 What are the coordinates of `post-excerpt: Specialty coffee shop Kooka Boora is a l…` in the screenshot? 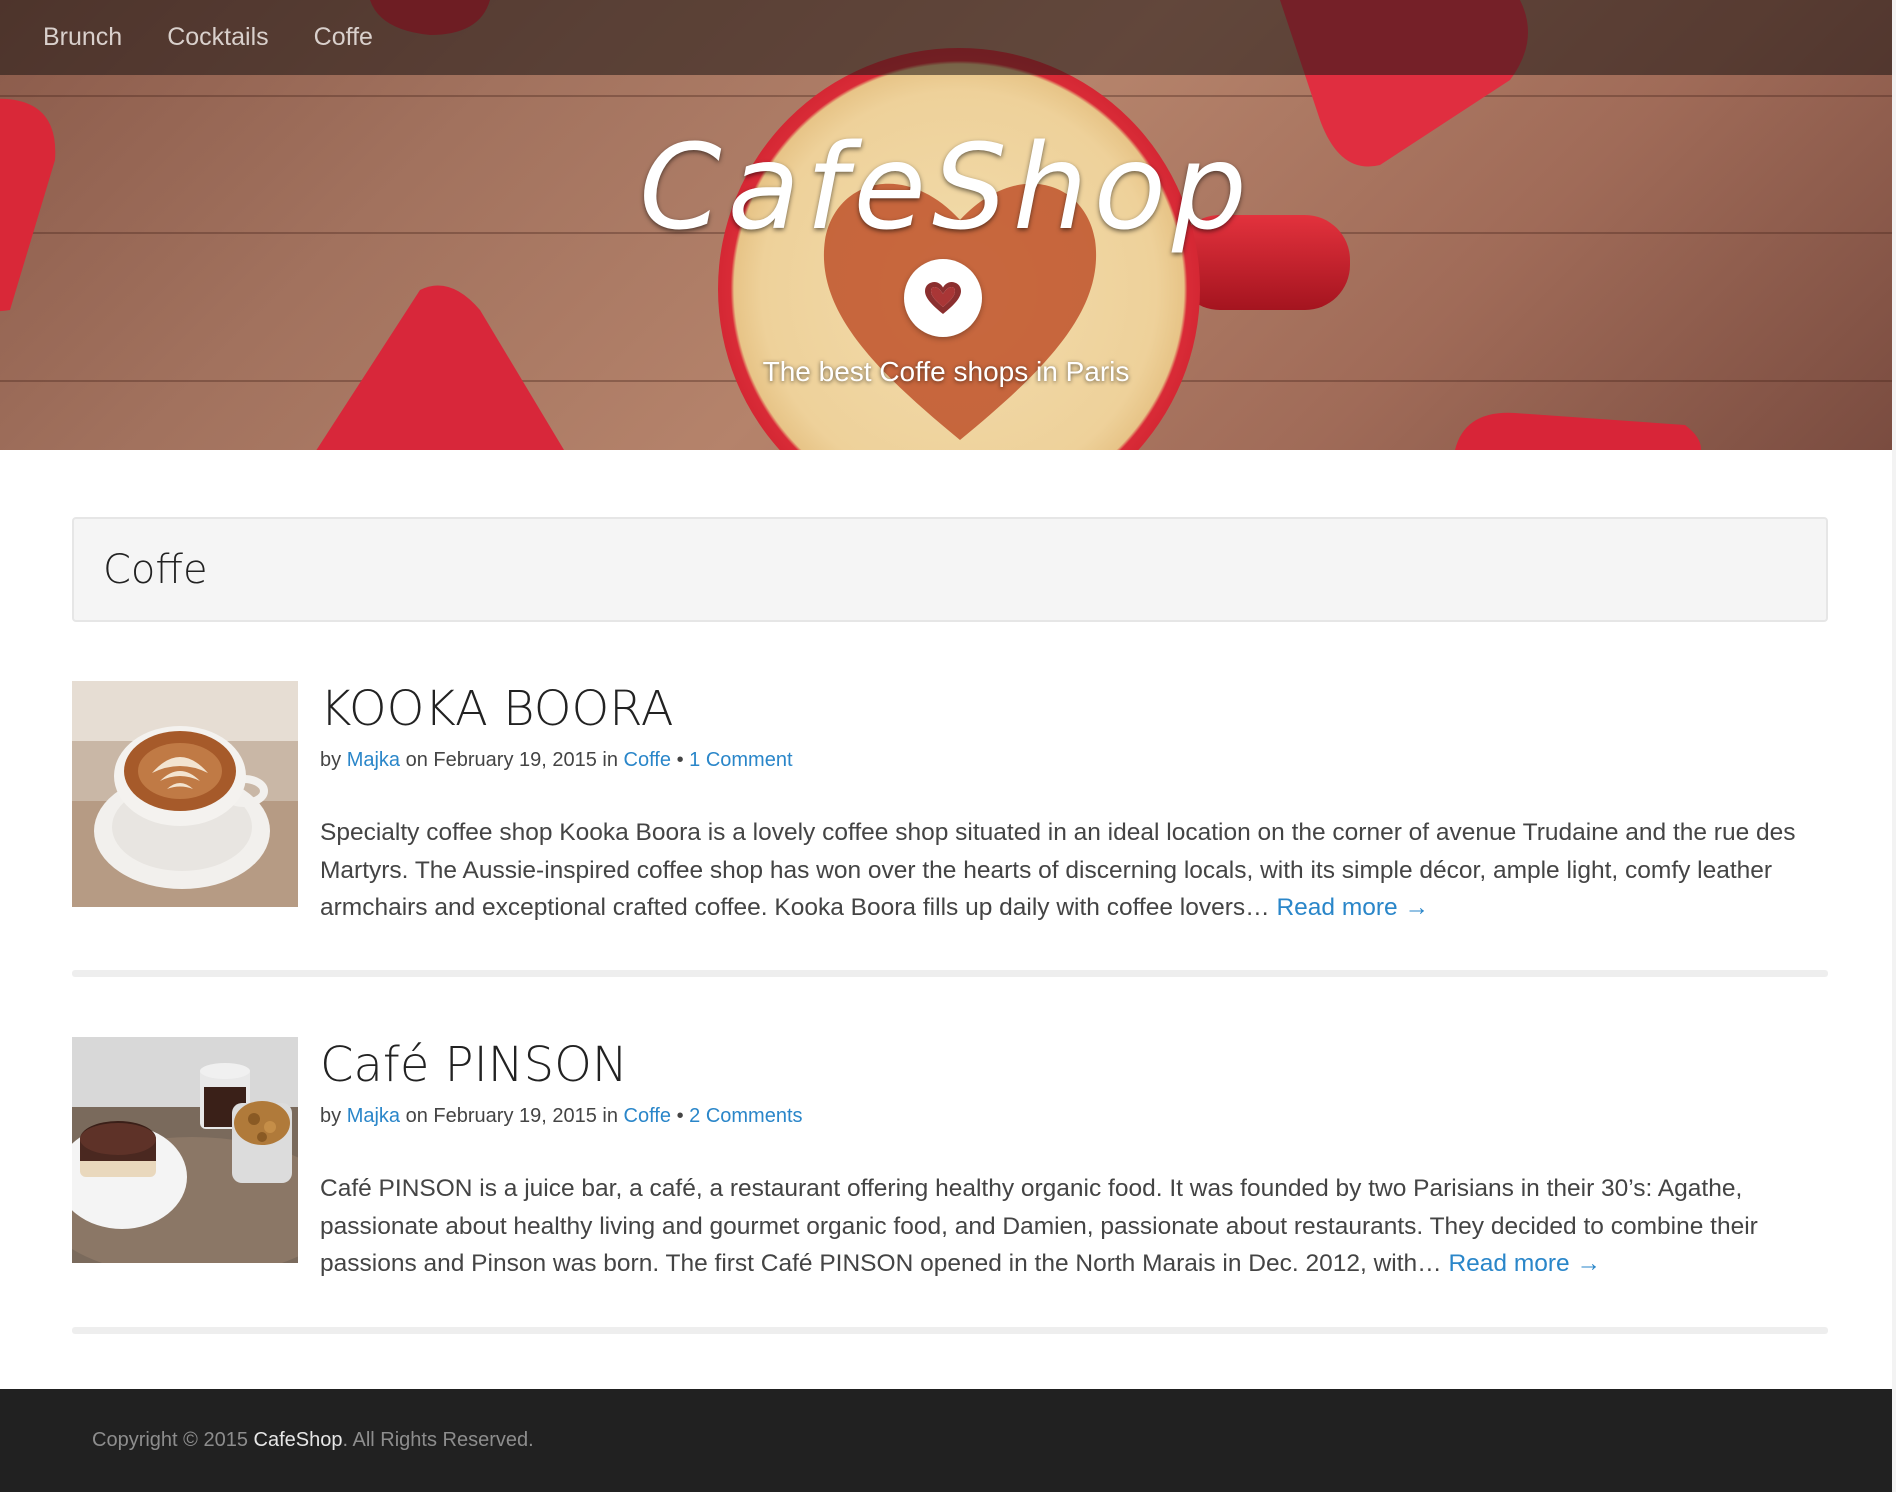 It's located at (1074, 870).